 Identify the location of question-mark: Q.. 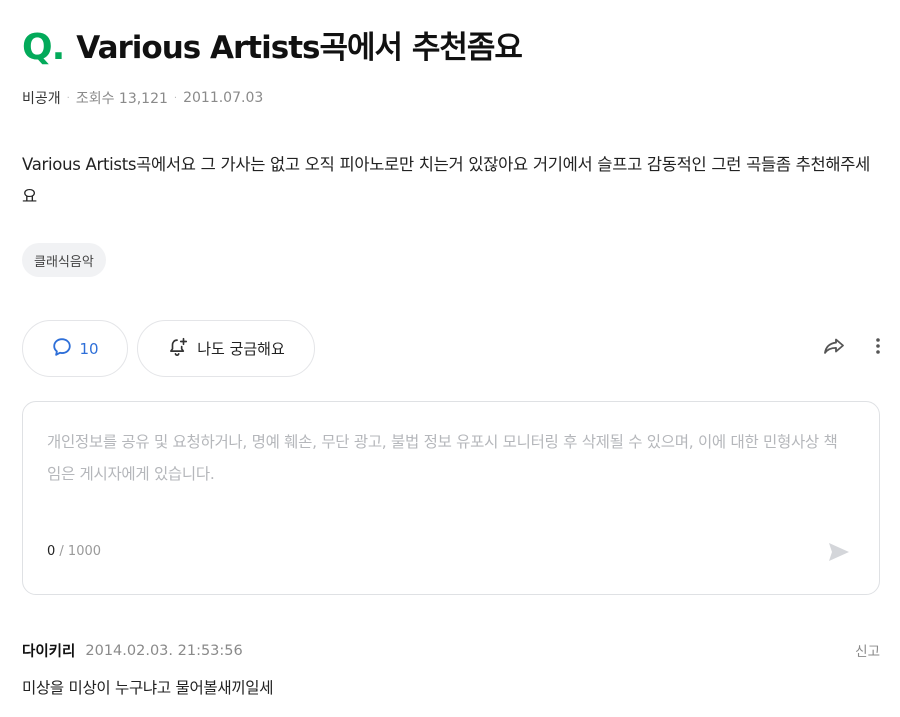
(43, 47).